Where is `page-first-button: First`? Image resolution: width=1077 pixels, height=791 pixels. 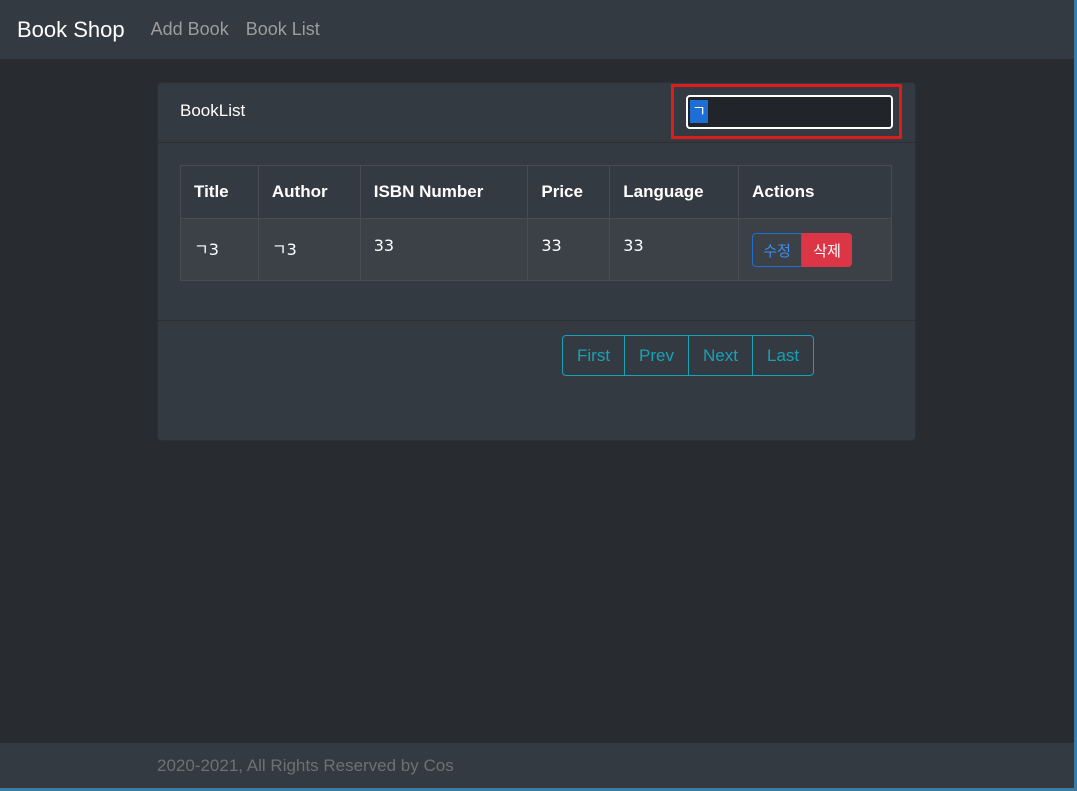 page-first-button: First is located at coordinates (594, 355).